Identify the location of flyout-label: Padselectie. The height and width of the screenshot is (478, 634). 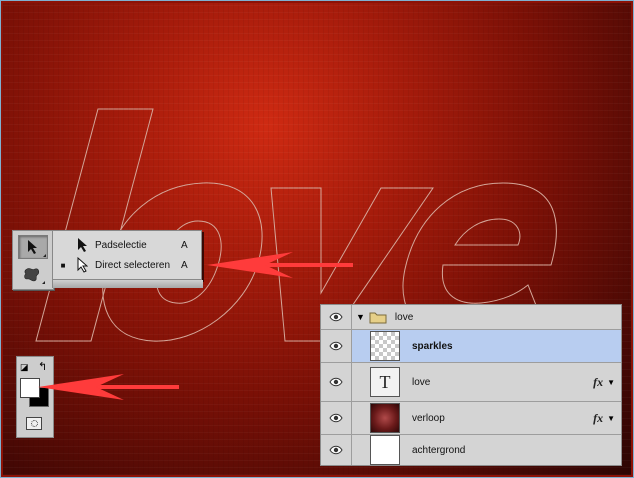
(121, 245).